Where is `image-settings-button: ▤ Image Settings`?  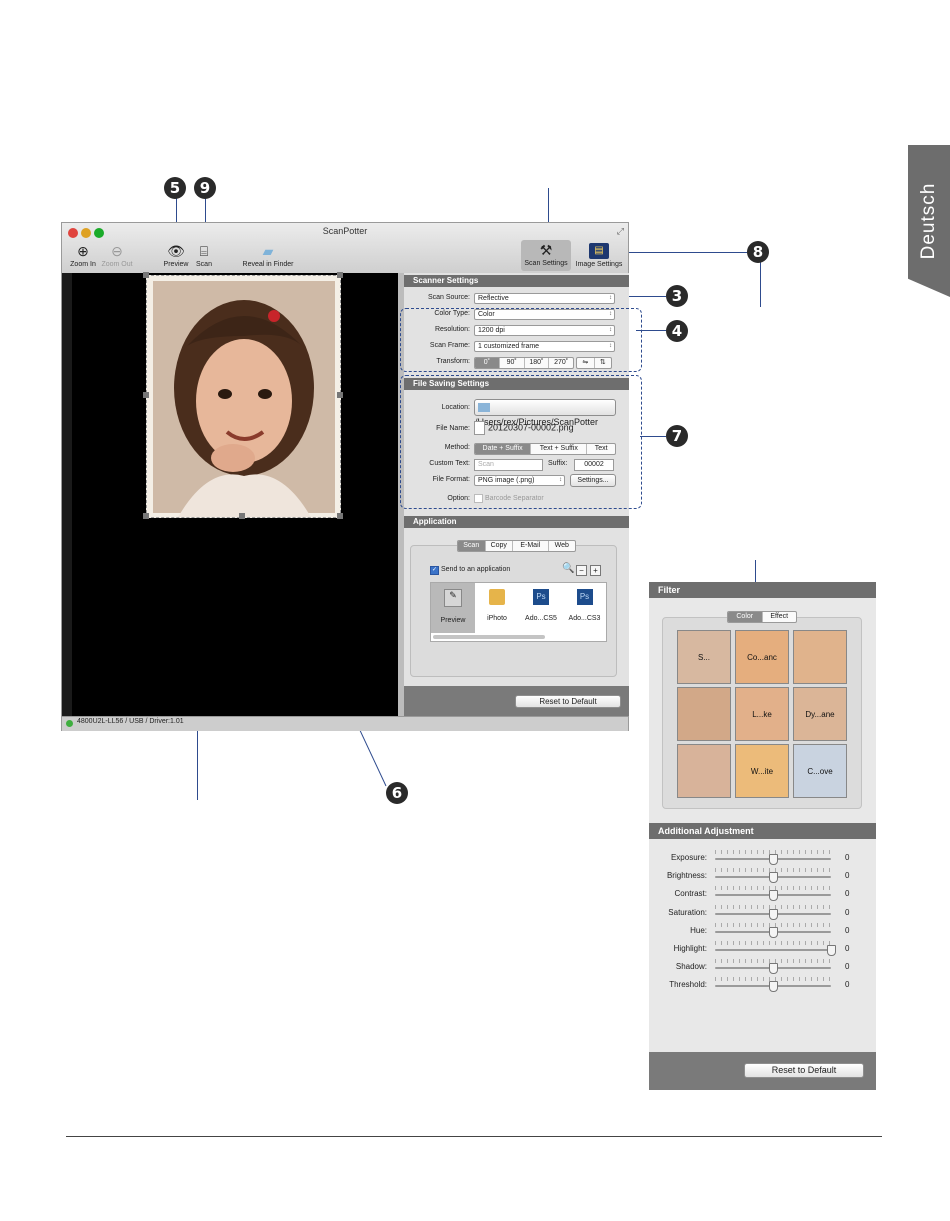
image-settings-button: ▤ Image Settings is located at coordinates (599, 255).